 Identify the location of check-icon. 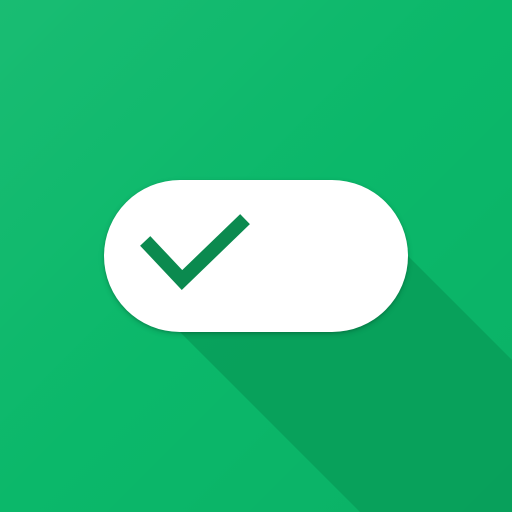
(195, 252).